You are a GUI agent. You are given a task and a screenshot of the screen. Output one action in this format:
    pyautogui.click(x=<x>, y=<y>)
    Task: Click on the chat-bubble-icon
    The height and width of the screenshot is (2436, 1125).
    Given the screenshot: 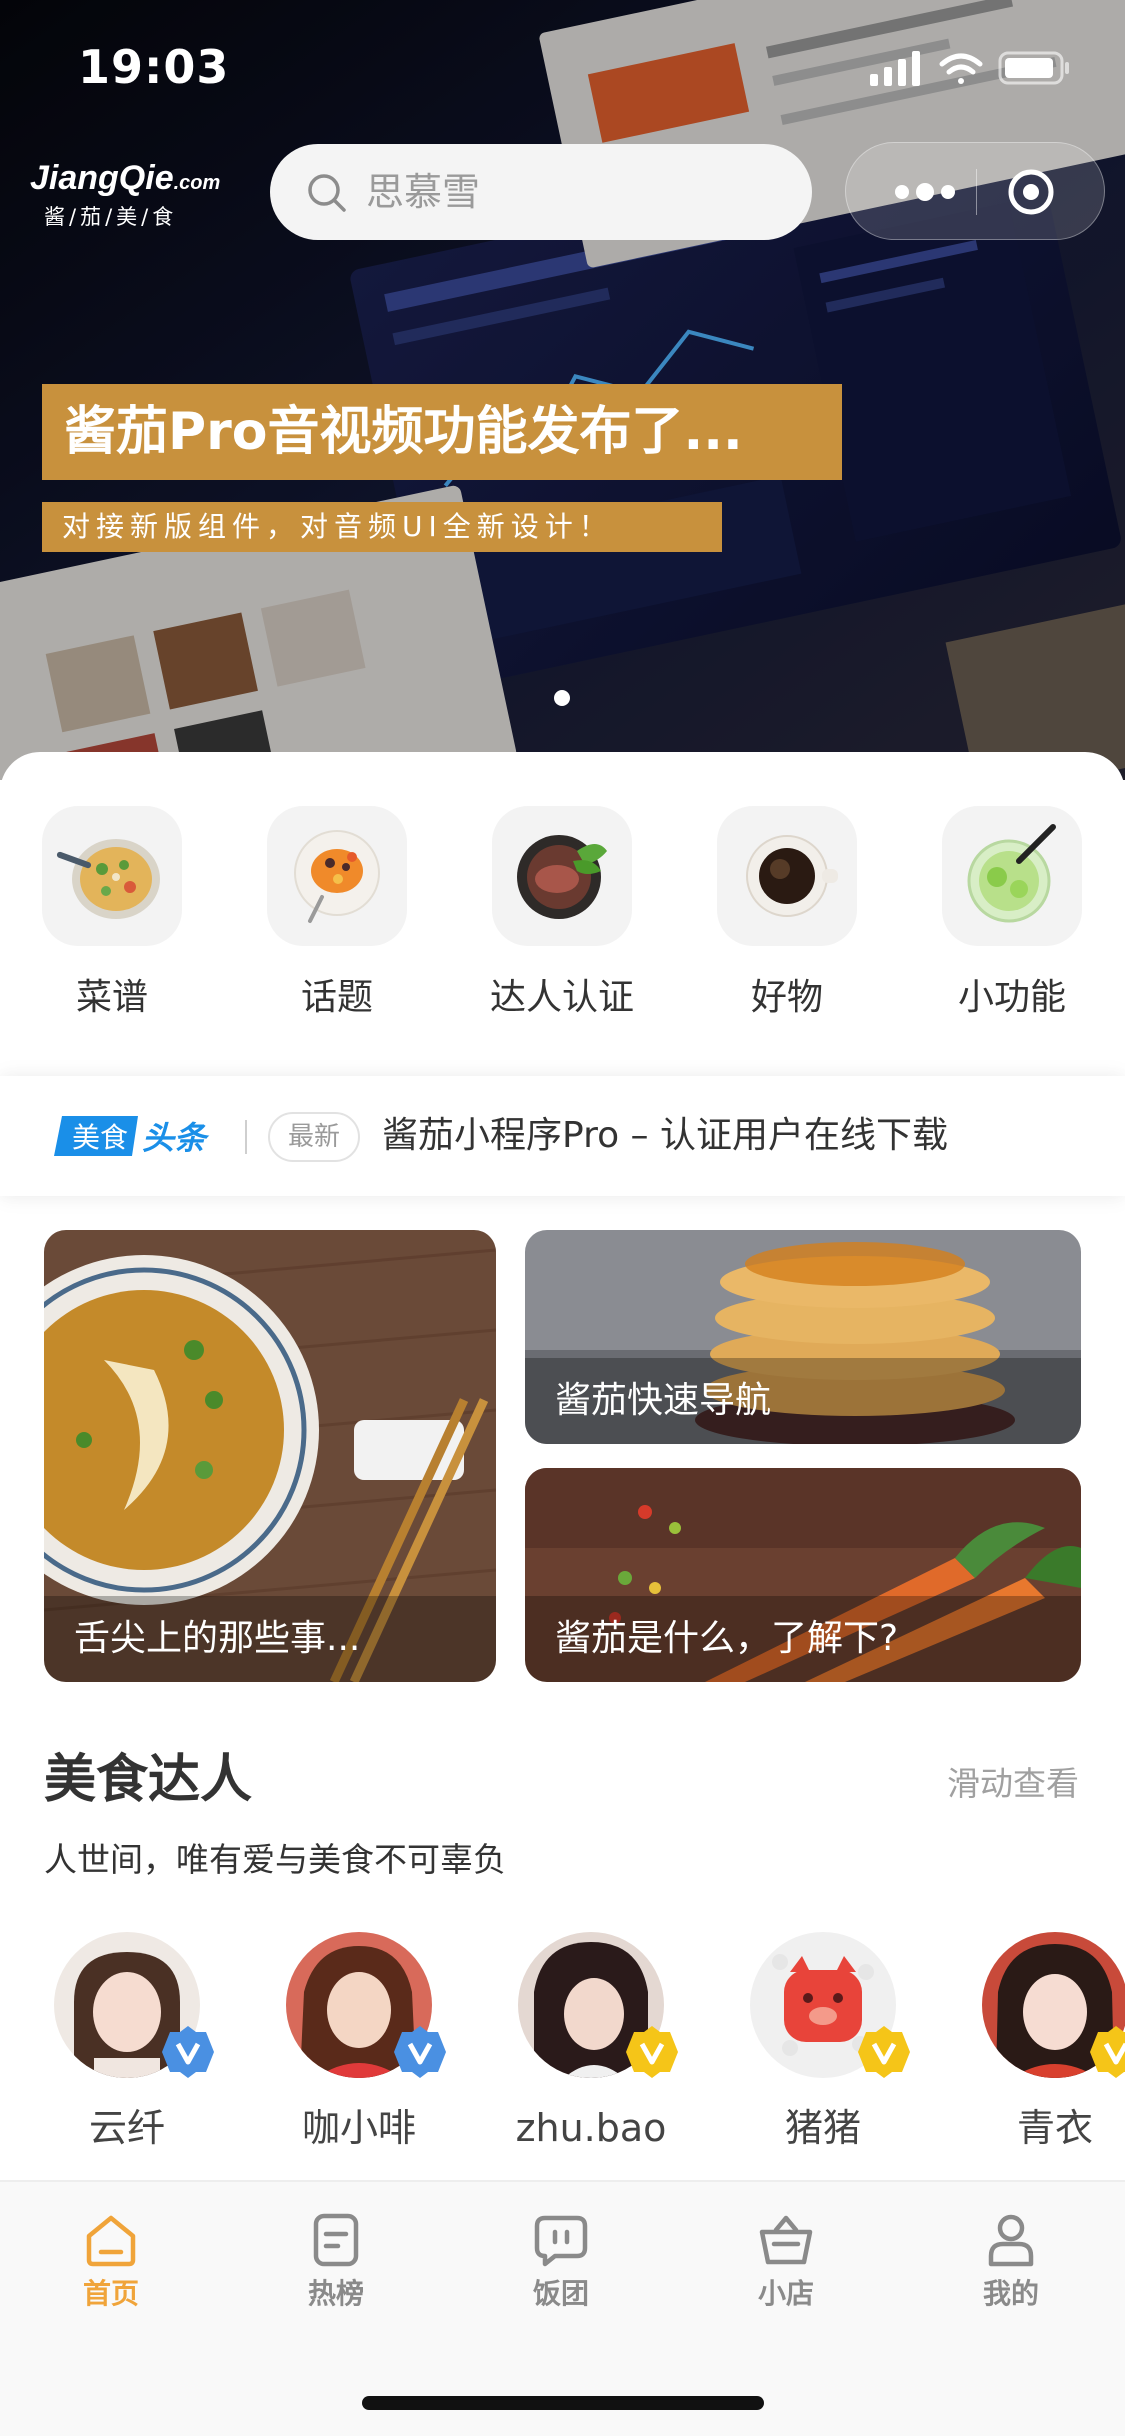 What is the action you would take?
    pyautogui.click(x=561, y=2241)
    